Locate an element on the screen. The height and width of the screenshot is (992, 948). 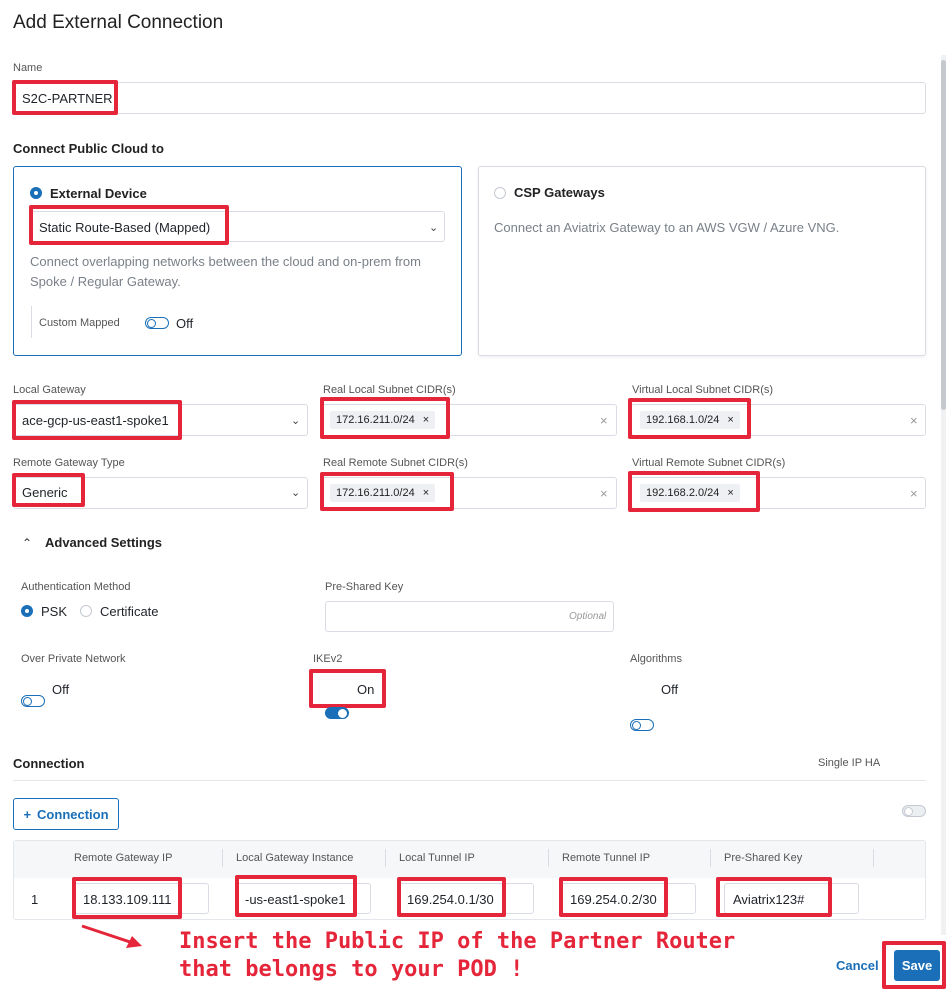
certificate-radio is located at coordinates (86, 611).